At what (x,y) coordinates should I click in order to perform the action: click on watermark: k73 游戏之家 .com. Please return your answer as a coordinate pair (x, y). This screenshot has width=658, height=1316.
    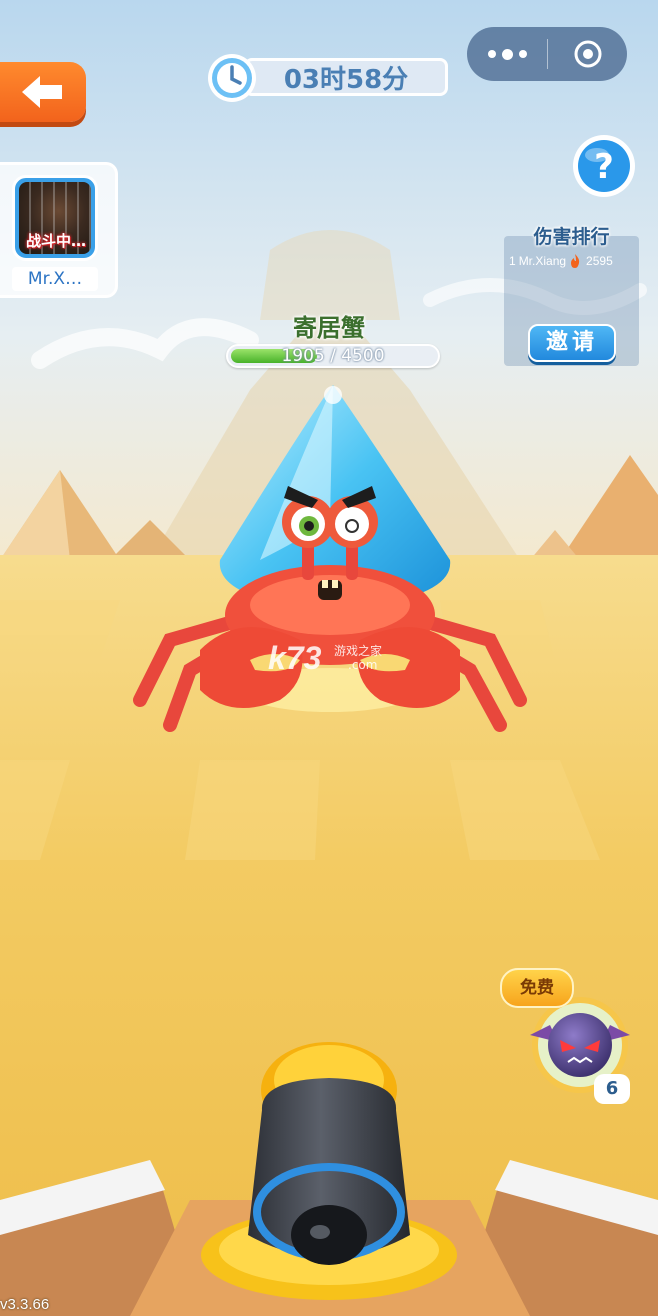
    Looking at the image, I should click on (338, 662).